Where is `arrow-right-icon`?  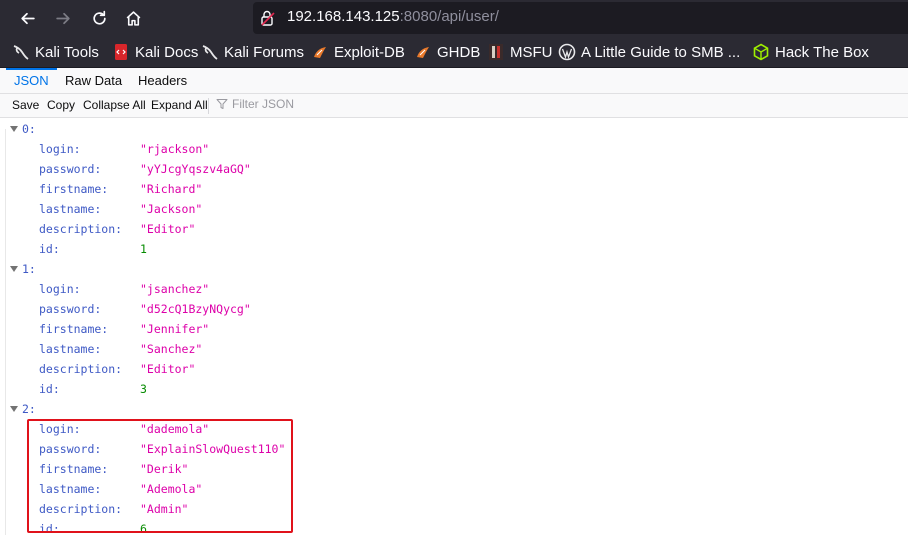 arrow-right-icon is located at coordinates (62, 18).